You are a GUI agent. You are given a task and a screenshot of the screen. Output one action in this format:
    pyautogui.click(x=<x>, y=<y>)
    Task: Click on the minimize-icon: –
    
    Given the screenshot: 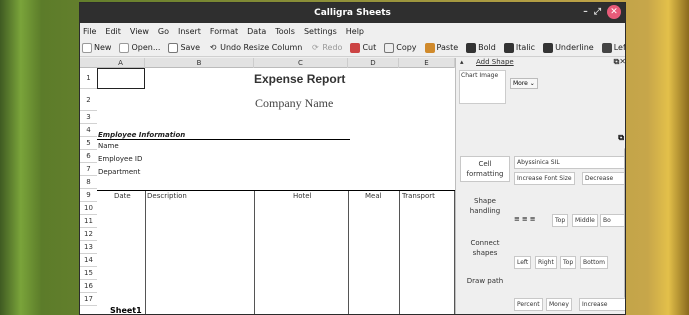 What is the action you would take?
    pyautogui.click(x=585, y=12)
    